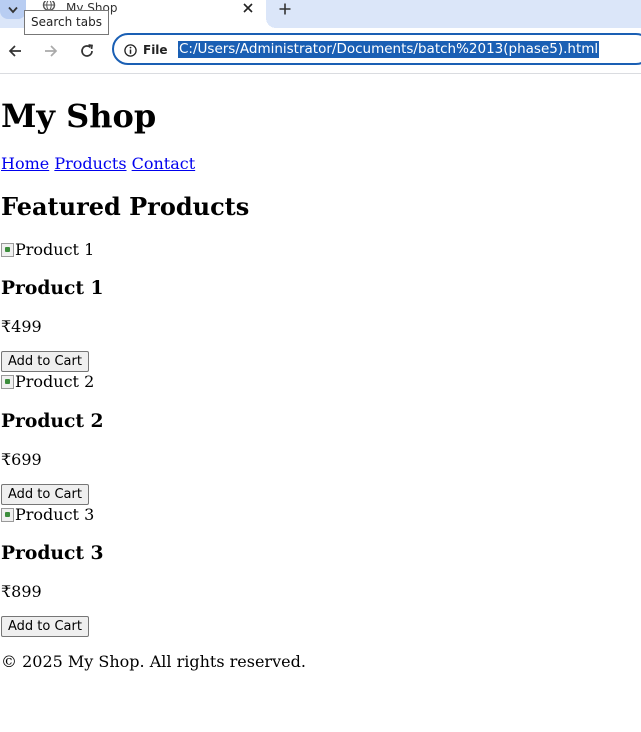 The width and height of the screenshot is (641, 732). I want to click on arrow-right-icon, so click(51, 51).